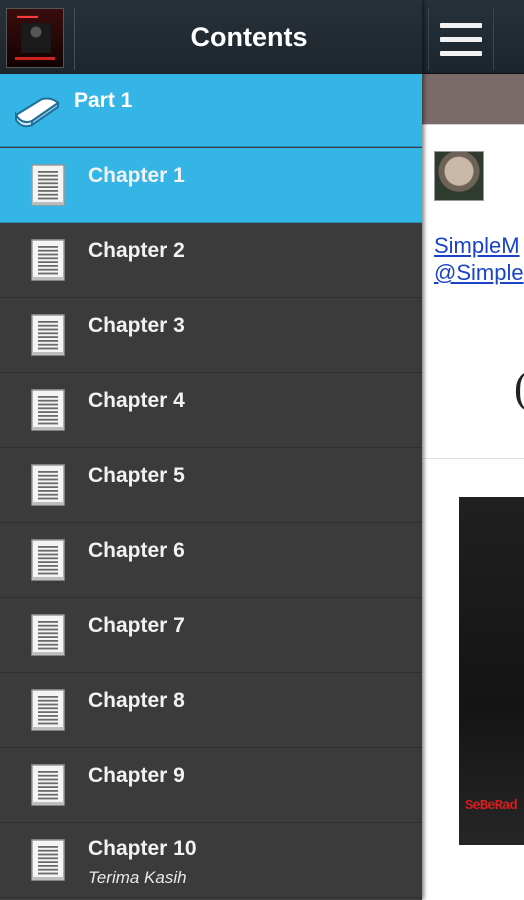 The height and width of the screenshot is (900, 524). What do you see at coordinates (491, 806) in the screenshot?
I see `image-caption: SeBeRad` at bounding box center [491, 806].